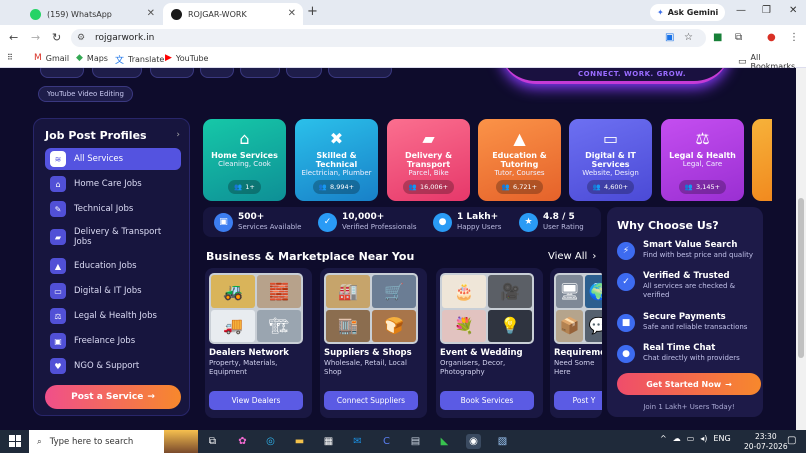 Image resolution: width=806 pixels, height=453 pixels. Describe the element at coordinates (703, 438) in the screenshot. I see `volume-icon: ◂)` at that location.